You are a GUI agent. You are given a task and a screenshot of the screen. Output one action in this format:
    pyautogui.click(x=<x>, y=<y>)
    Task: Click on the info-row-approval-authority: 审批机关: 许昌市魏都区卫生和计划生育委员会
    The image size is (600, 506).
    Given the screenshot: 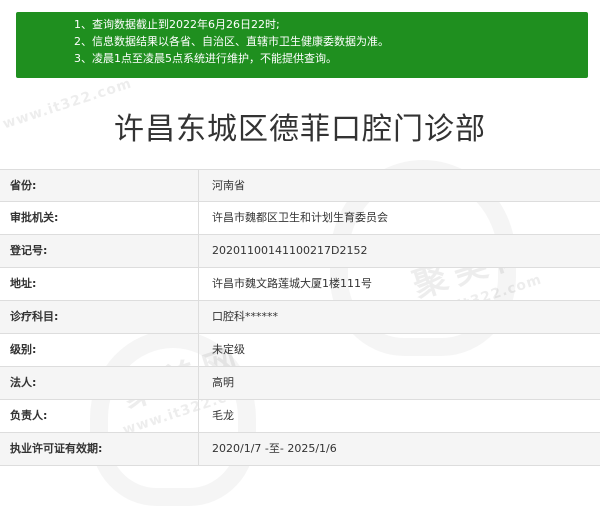 What is the action you would take?
    pyautogui.click(x=300, y=218)
    